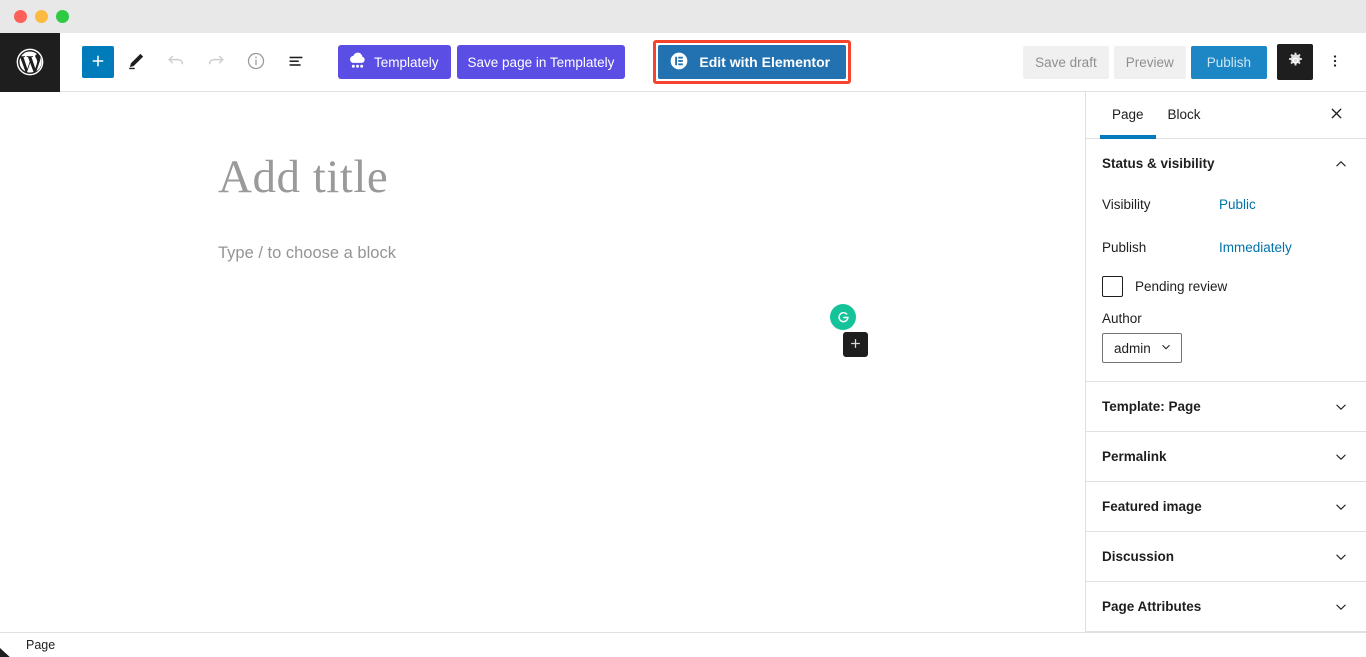 The height and width of the screenshot is (657, 1366). I want to click on panel-permalink-header: Permalink, so click(1226, 456).